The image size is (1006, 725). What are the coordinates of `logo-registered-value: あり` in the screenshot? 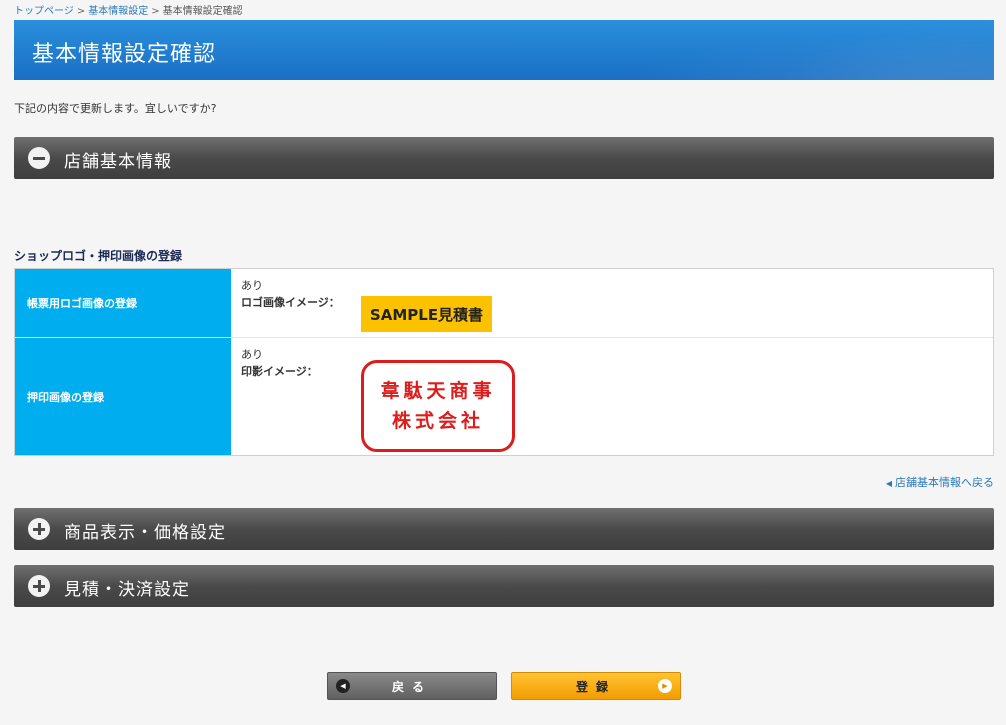 It's located at (252, 285).